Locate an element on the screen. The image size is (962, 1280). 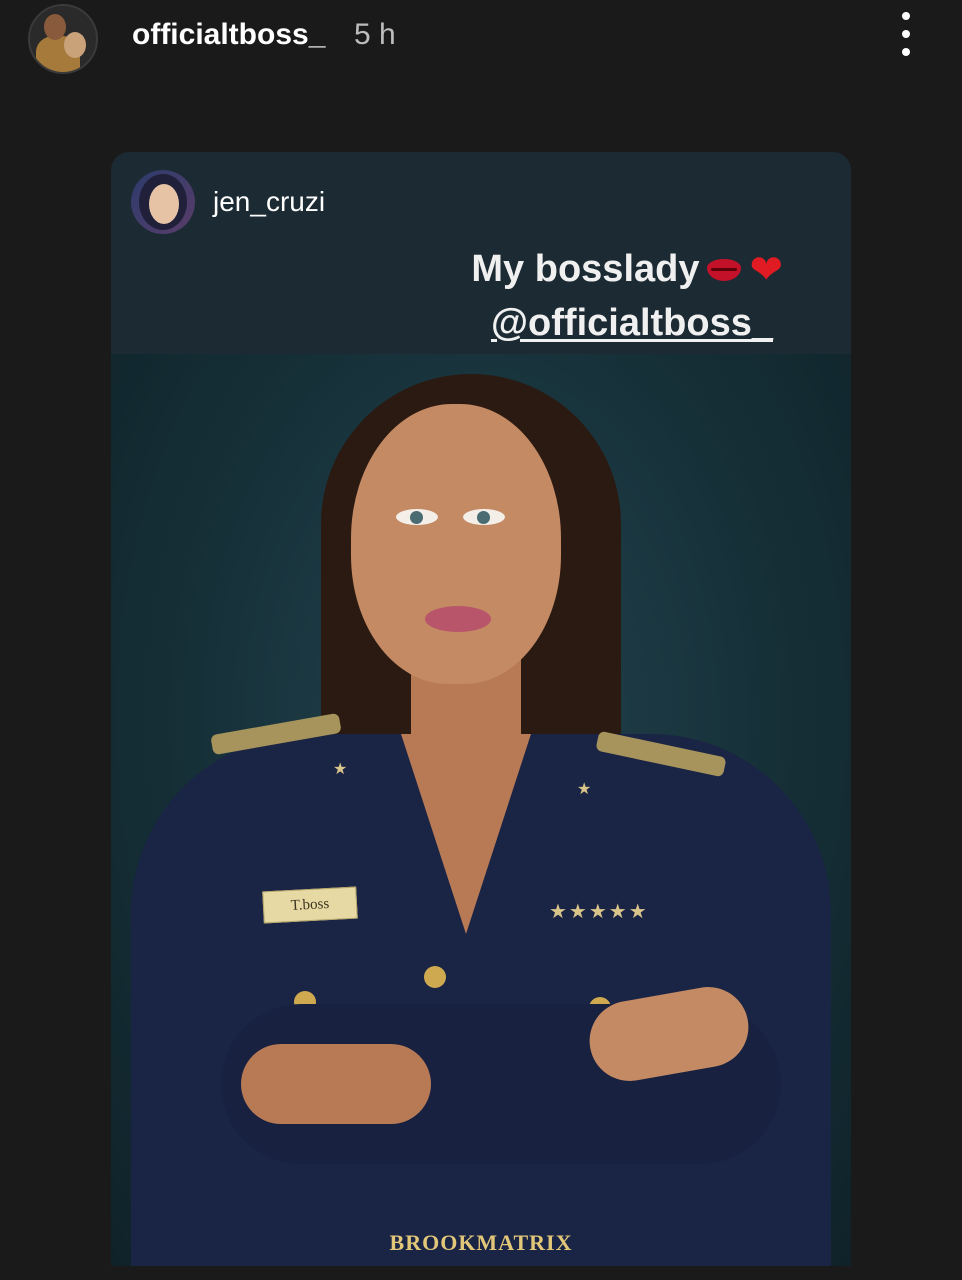
caption-line-2: @officialtboss_ is located at coordinates (632, 323).